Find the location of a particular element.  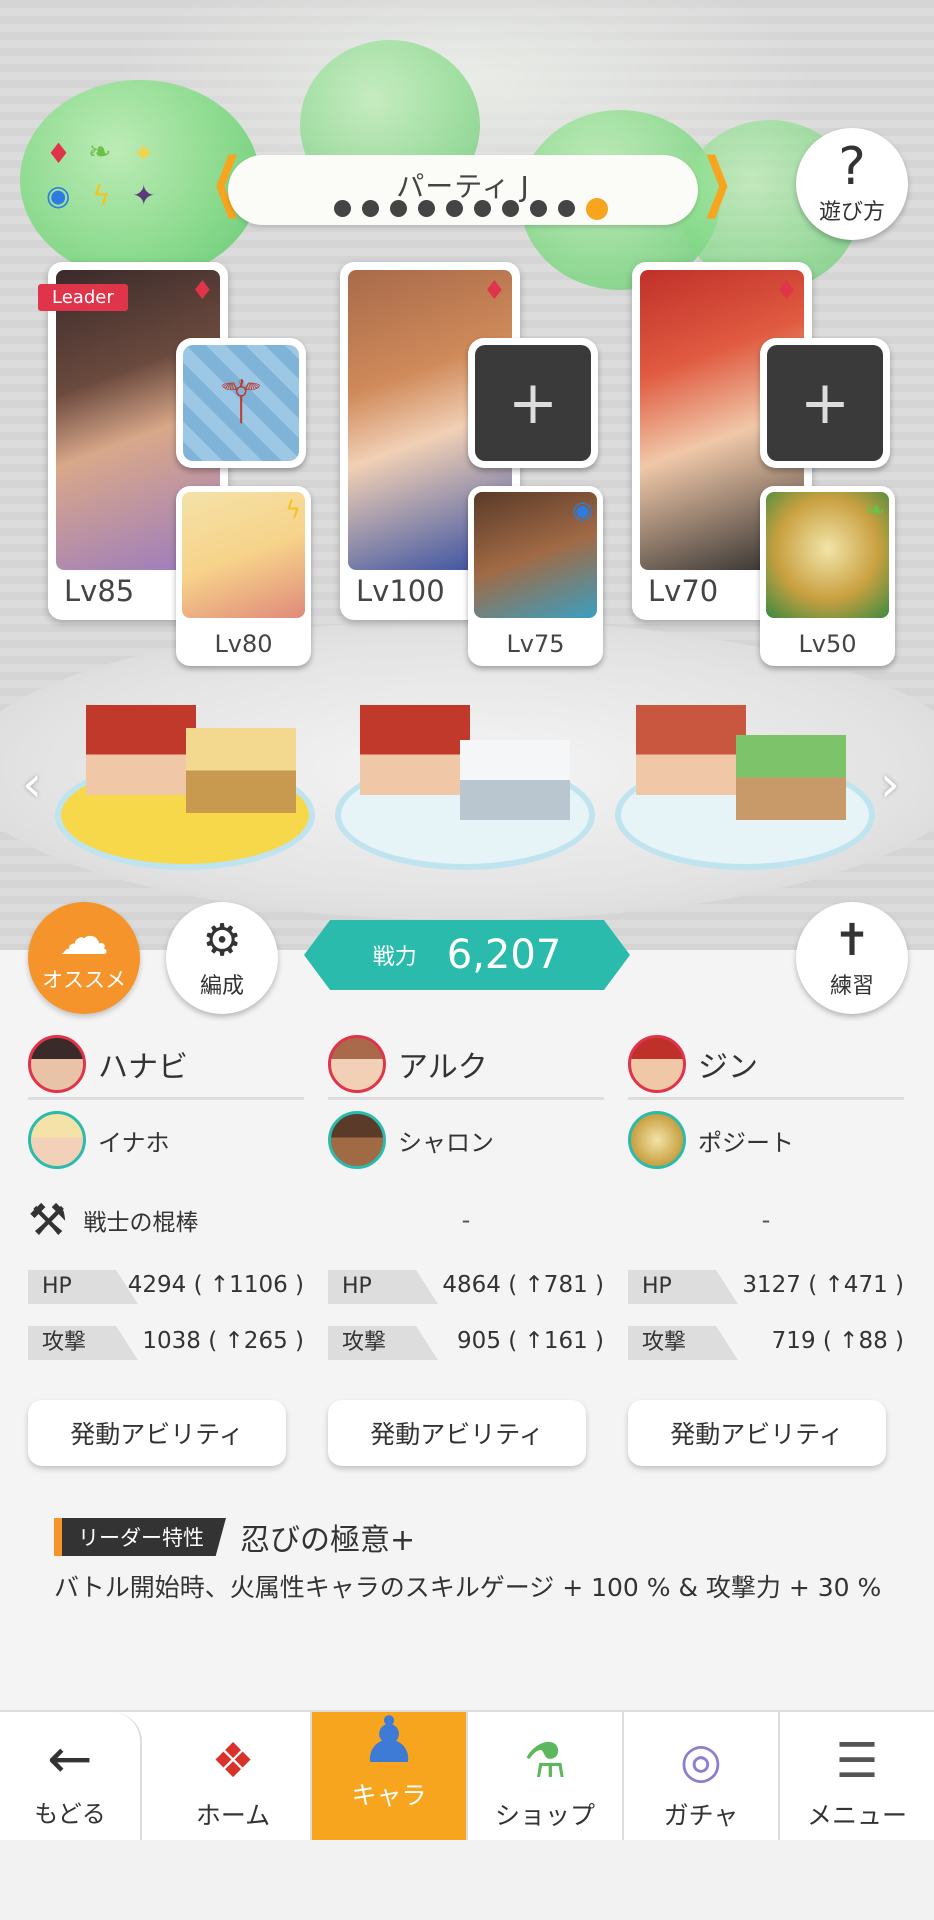

wind-element-icon: ❧ is located at coordinates (100, 151).